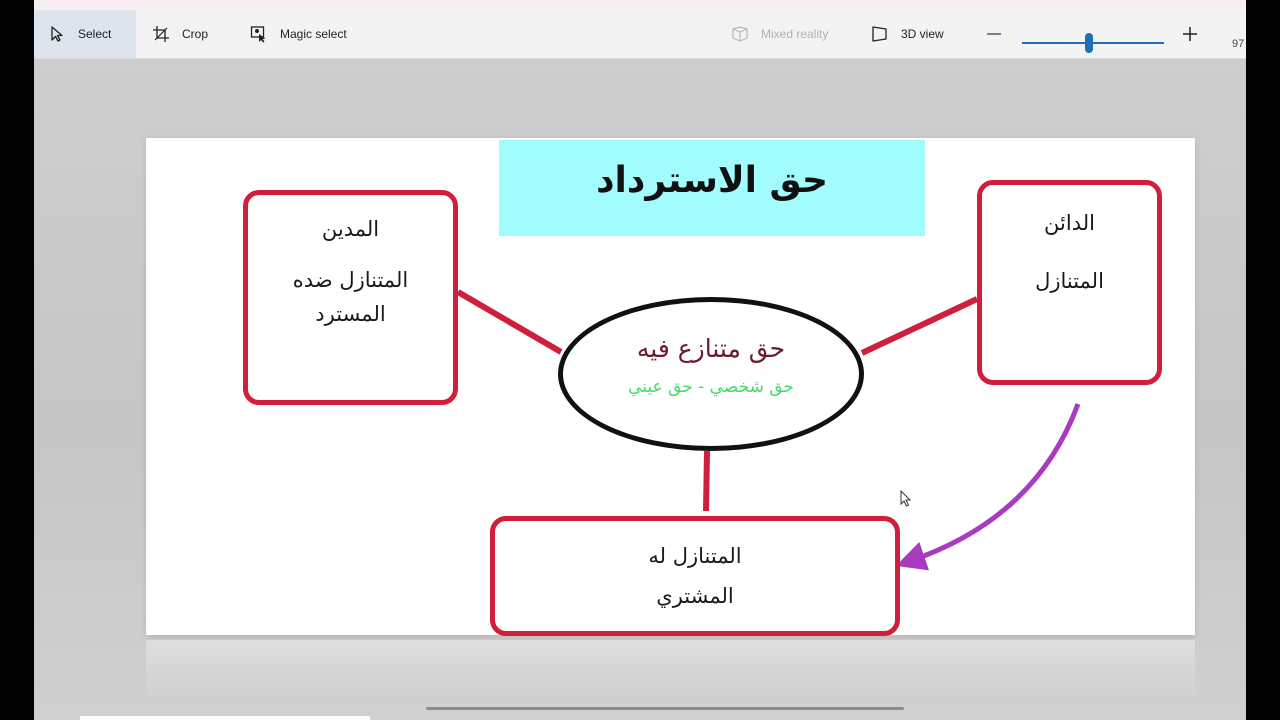 The height and width of the screenshot is (720, 1280). Describe the element at coordinates (350, 229) in the screenshot. I see `debtor-title: المدين` at that location.